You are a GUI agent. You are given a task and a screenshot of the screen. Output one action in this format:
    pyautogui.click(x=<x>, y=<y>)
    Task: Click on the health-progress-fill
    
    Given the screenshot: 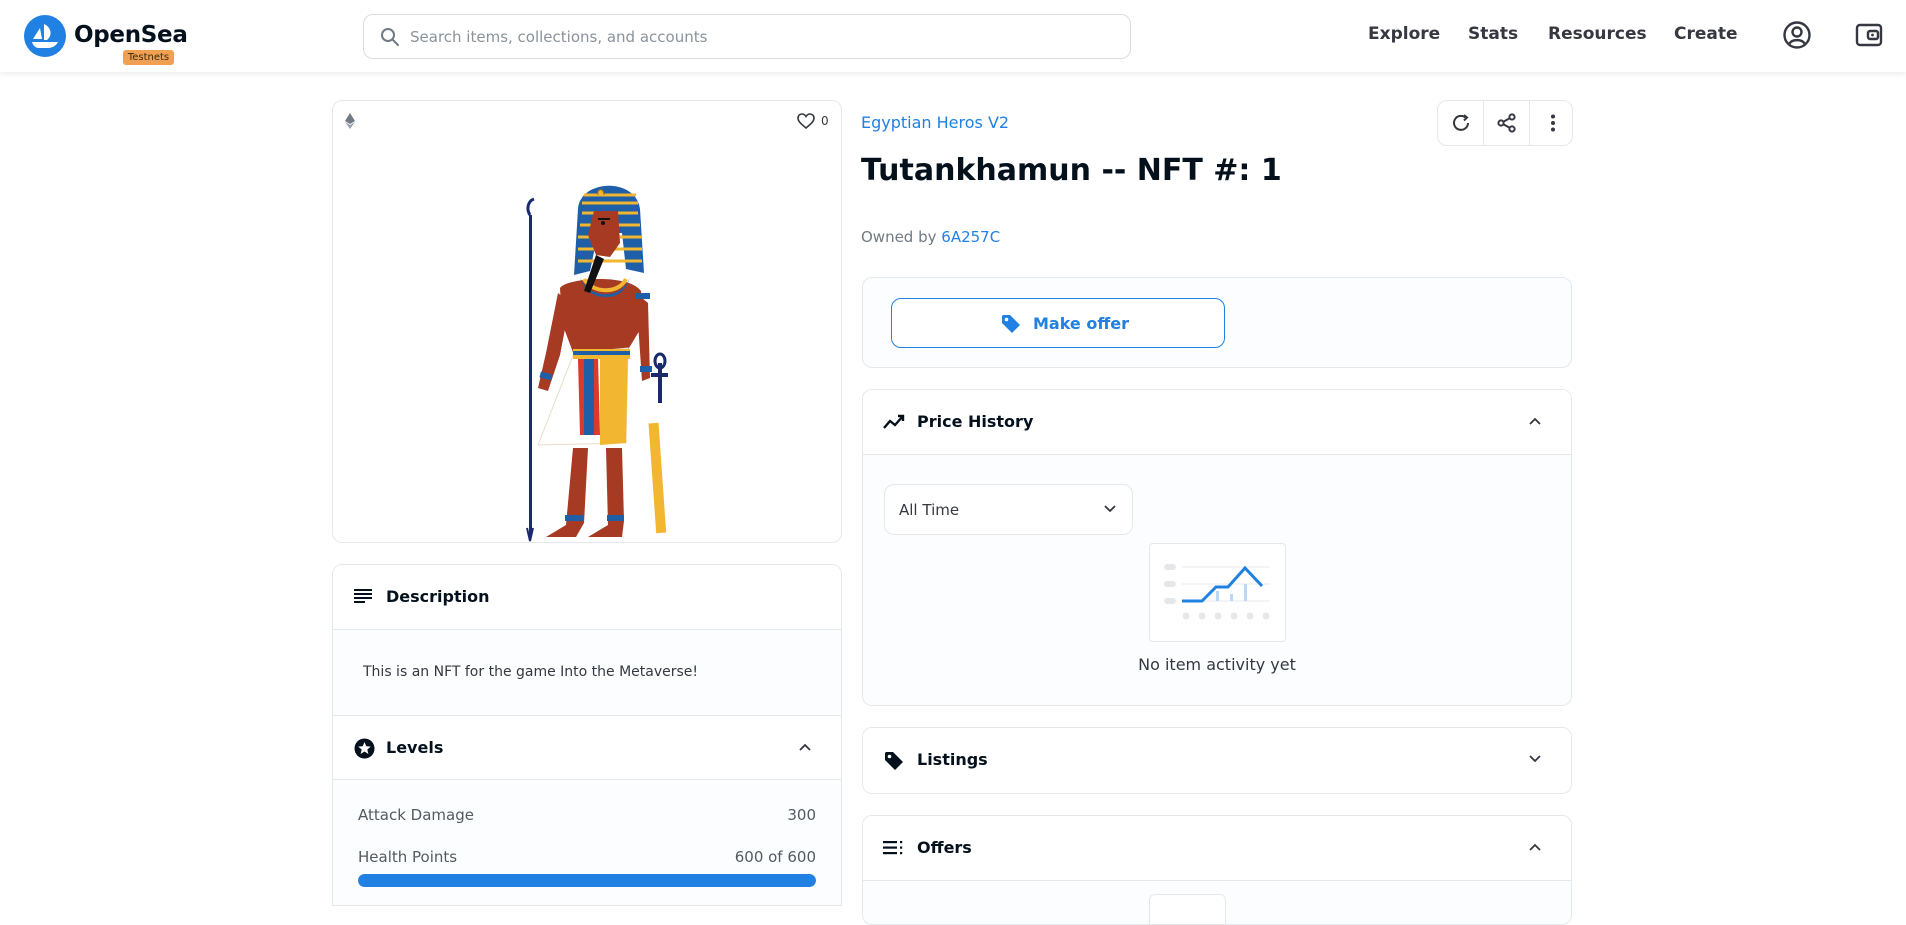 What is the action you would take?
    pyautogui.click(x=587, y=880)
    